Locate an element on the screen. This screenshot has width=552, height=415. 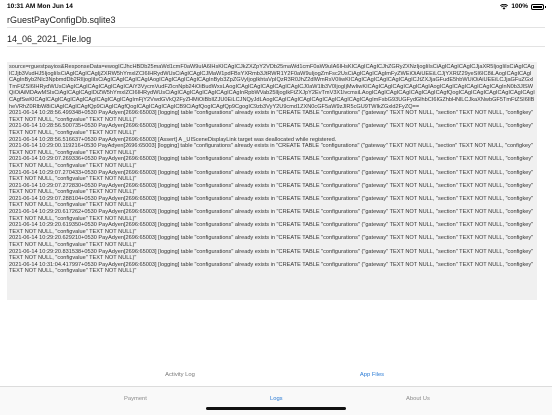
segment-control: Activity Log App Files is located at coordinates (276, 375).